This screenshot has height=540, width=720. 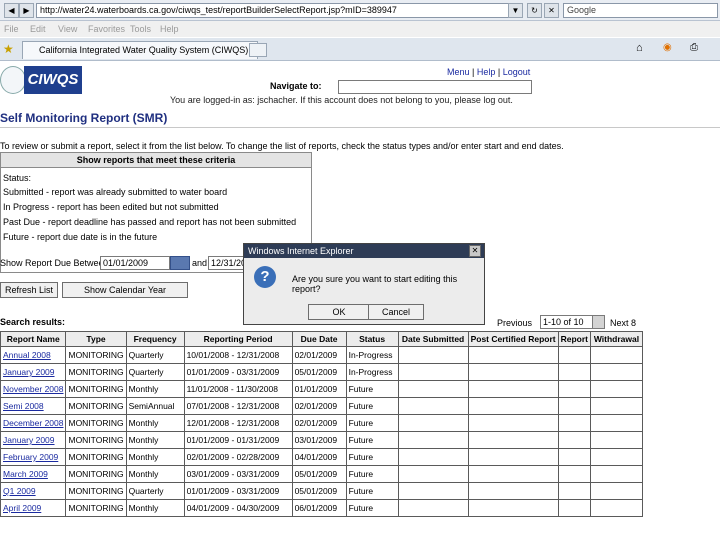 What do you see at coordinates (33, 389) in the screenshot?
I see `cell-report-name: November 2008` at bounding box center [33, 389].